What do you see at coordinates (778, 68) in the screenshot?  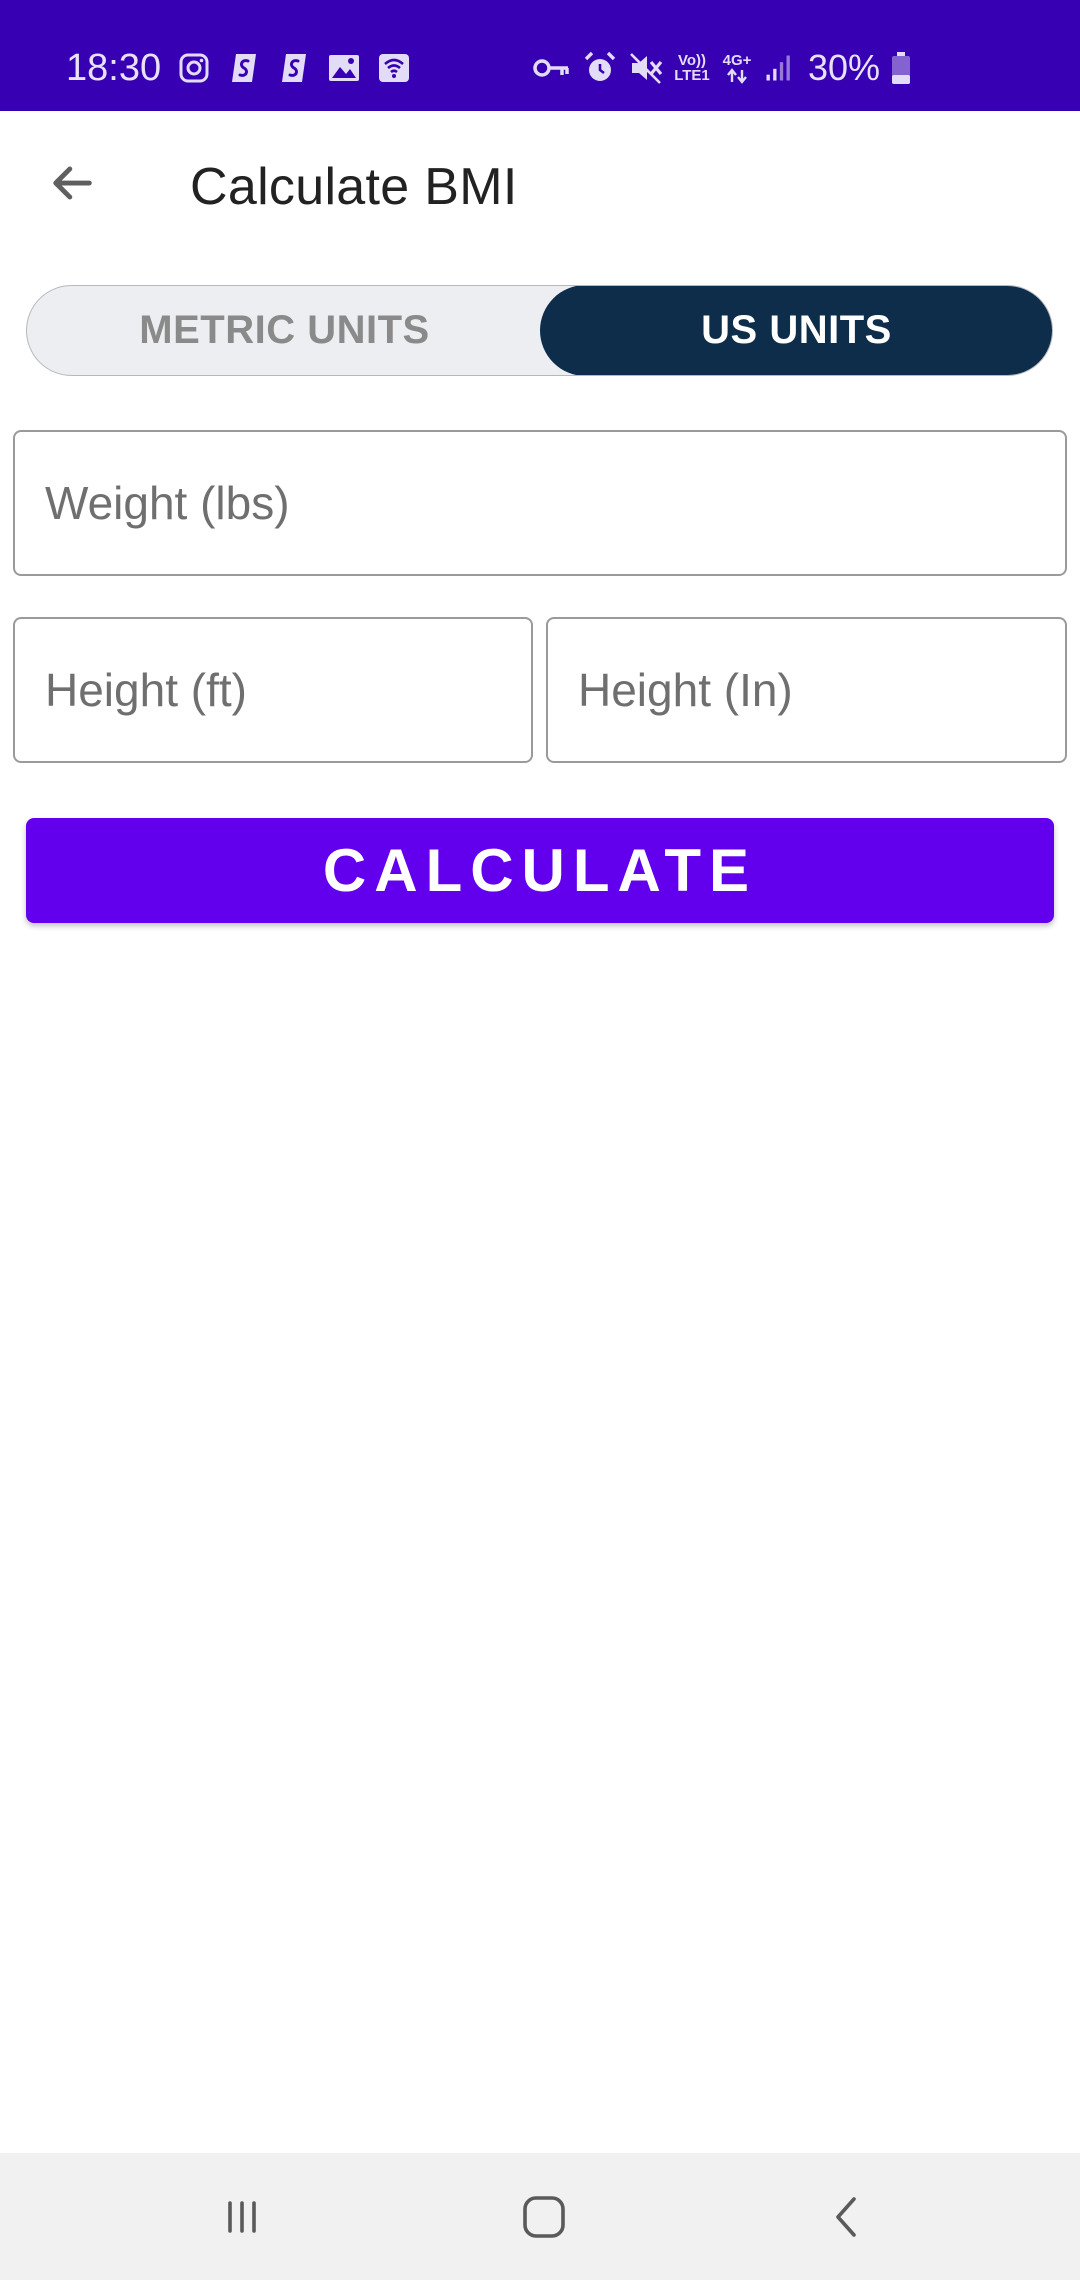 I see `signal-icon` at bounding box center [778, 68].